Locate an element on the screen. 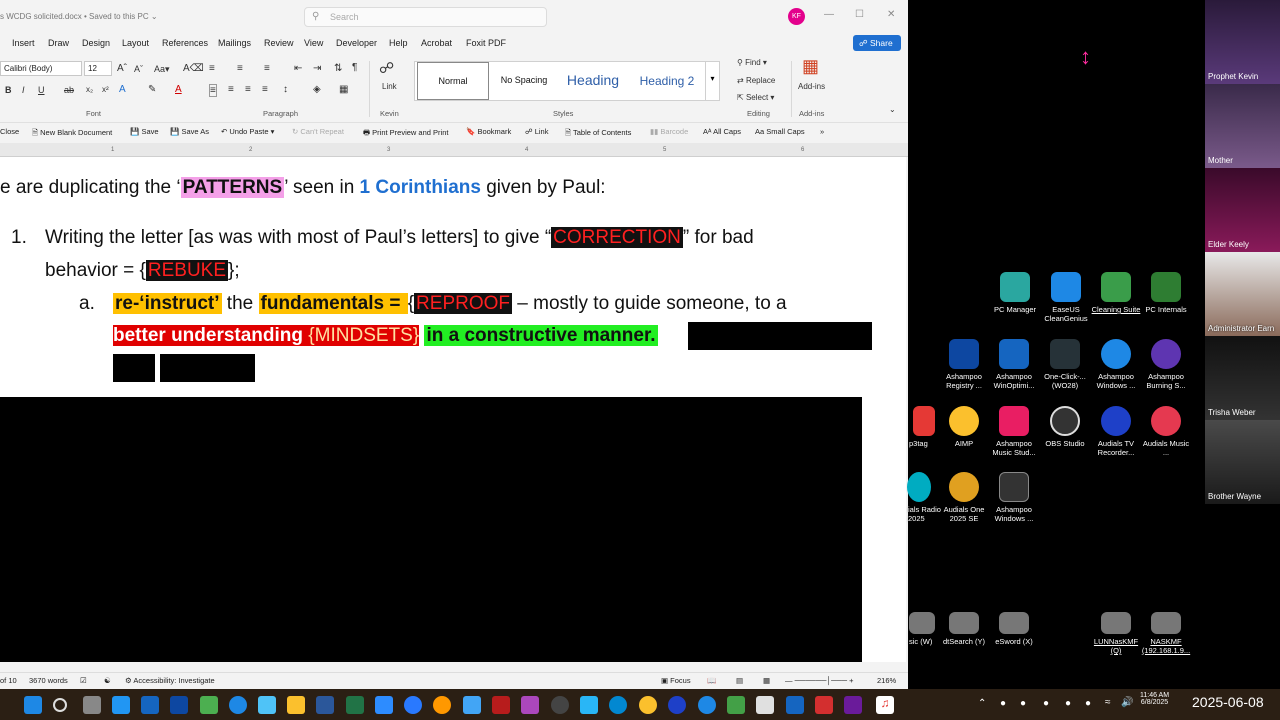 This screenshot has width=1280, height=720. word-count: 3670 words is located at coordinates (48, 680).